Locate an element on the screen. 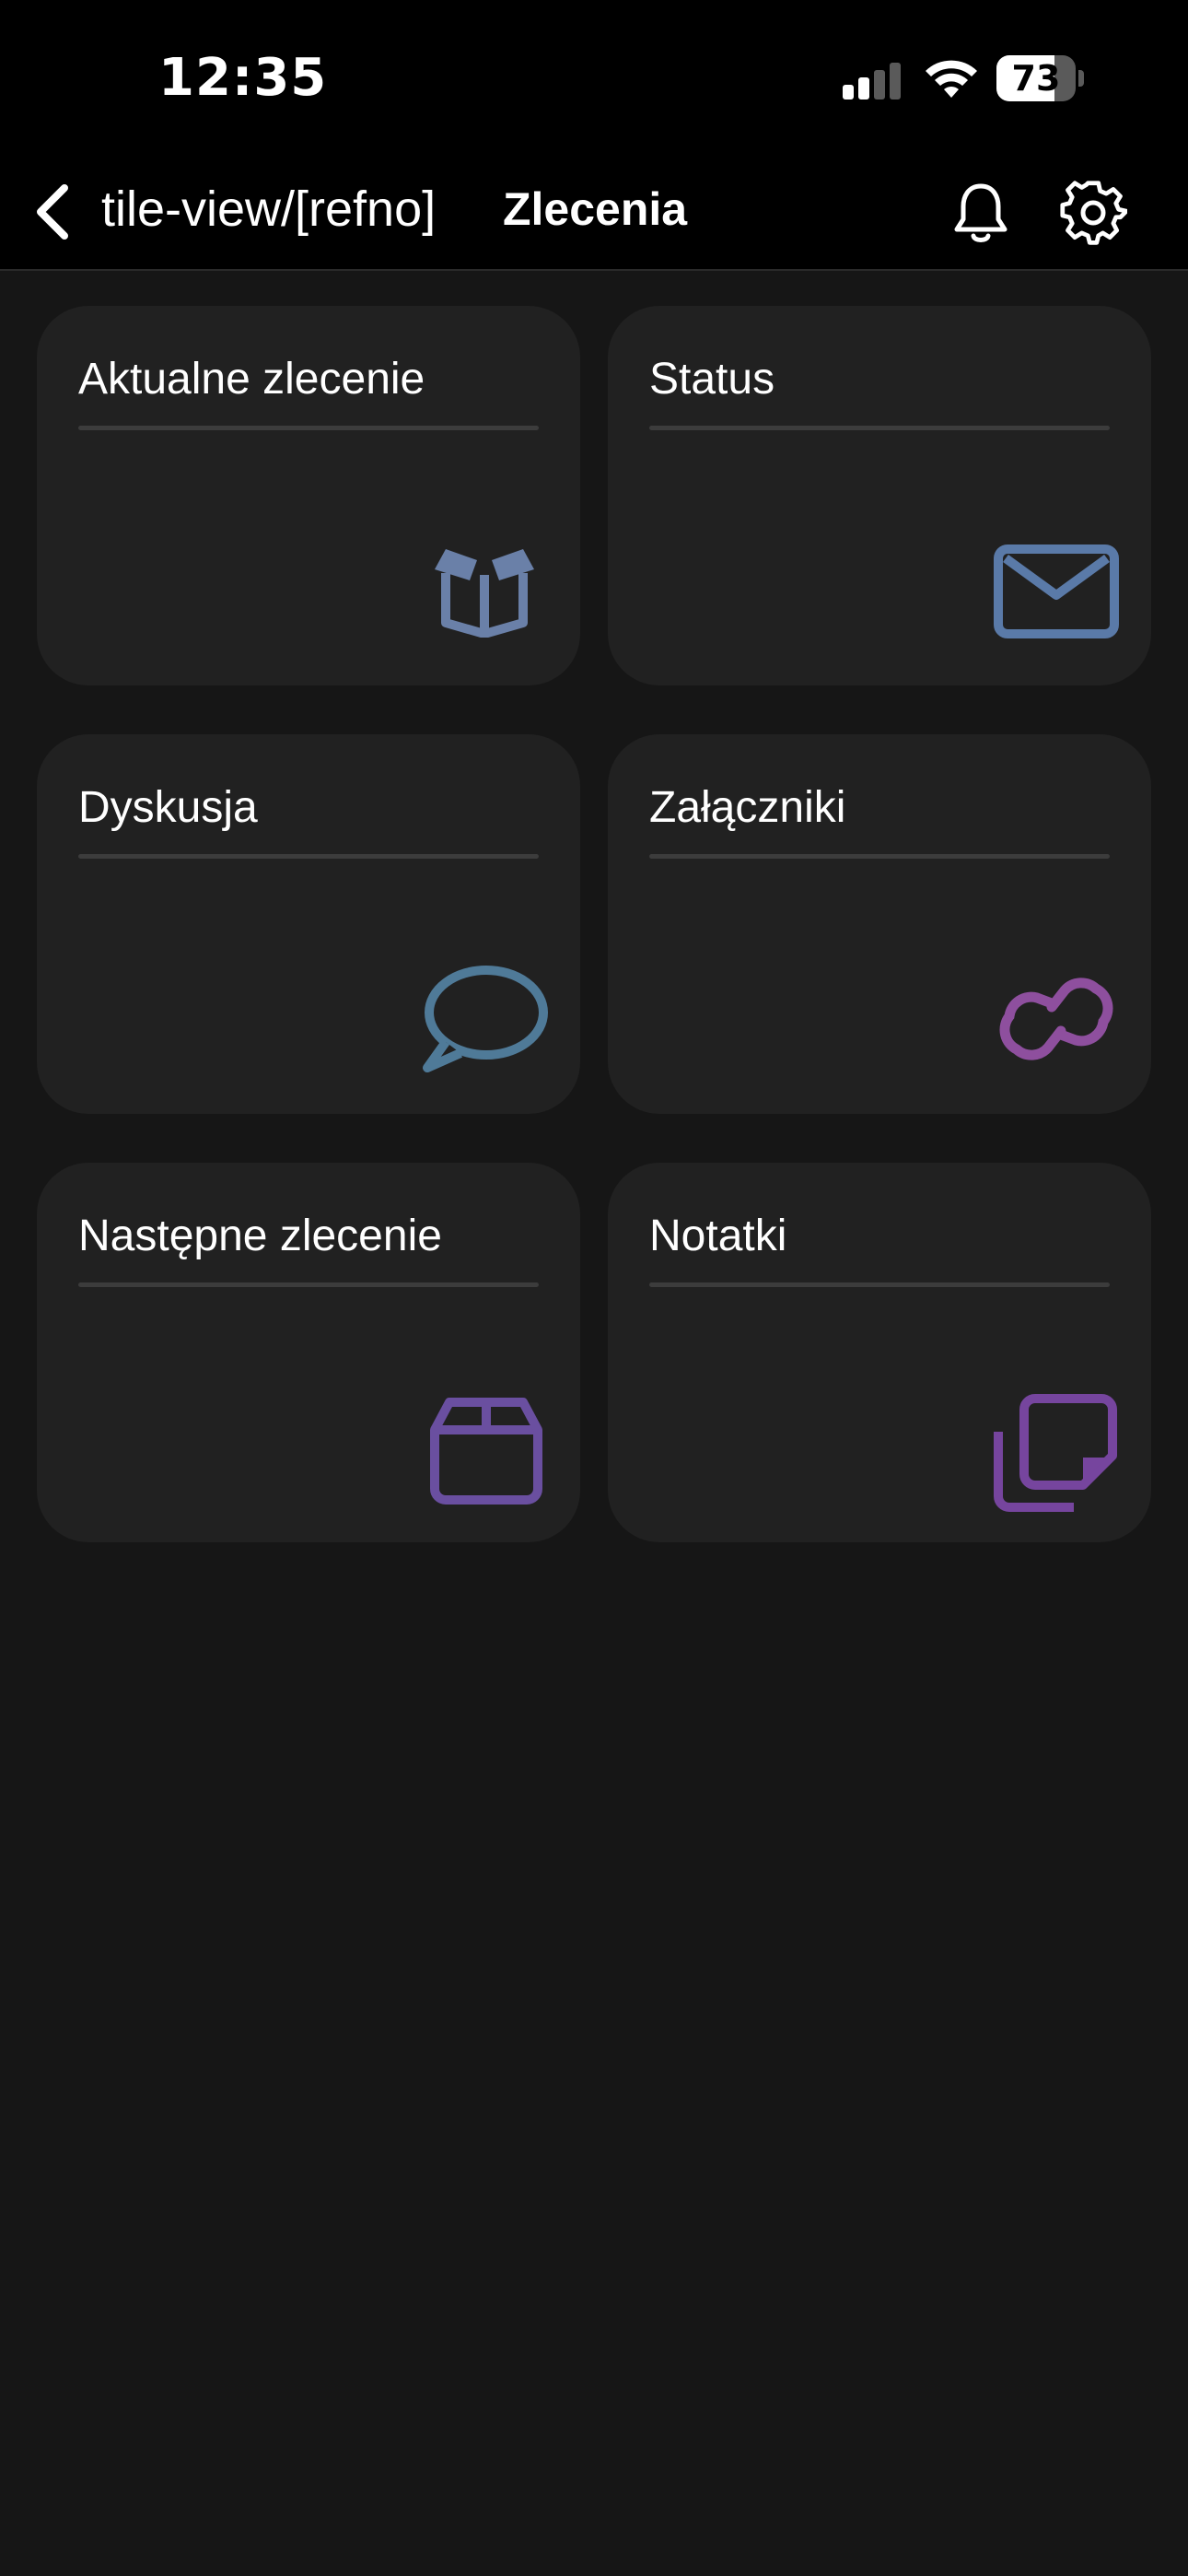 The height and width of the screenshot is (2576, 1188). bell-icon is located at coordinates (981, 213).